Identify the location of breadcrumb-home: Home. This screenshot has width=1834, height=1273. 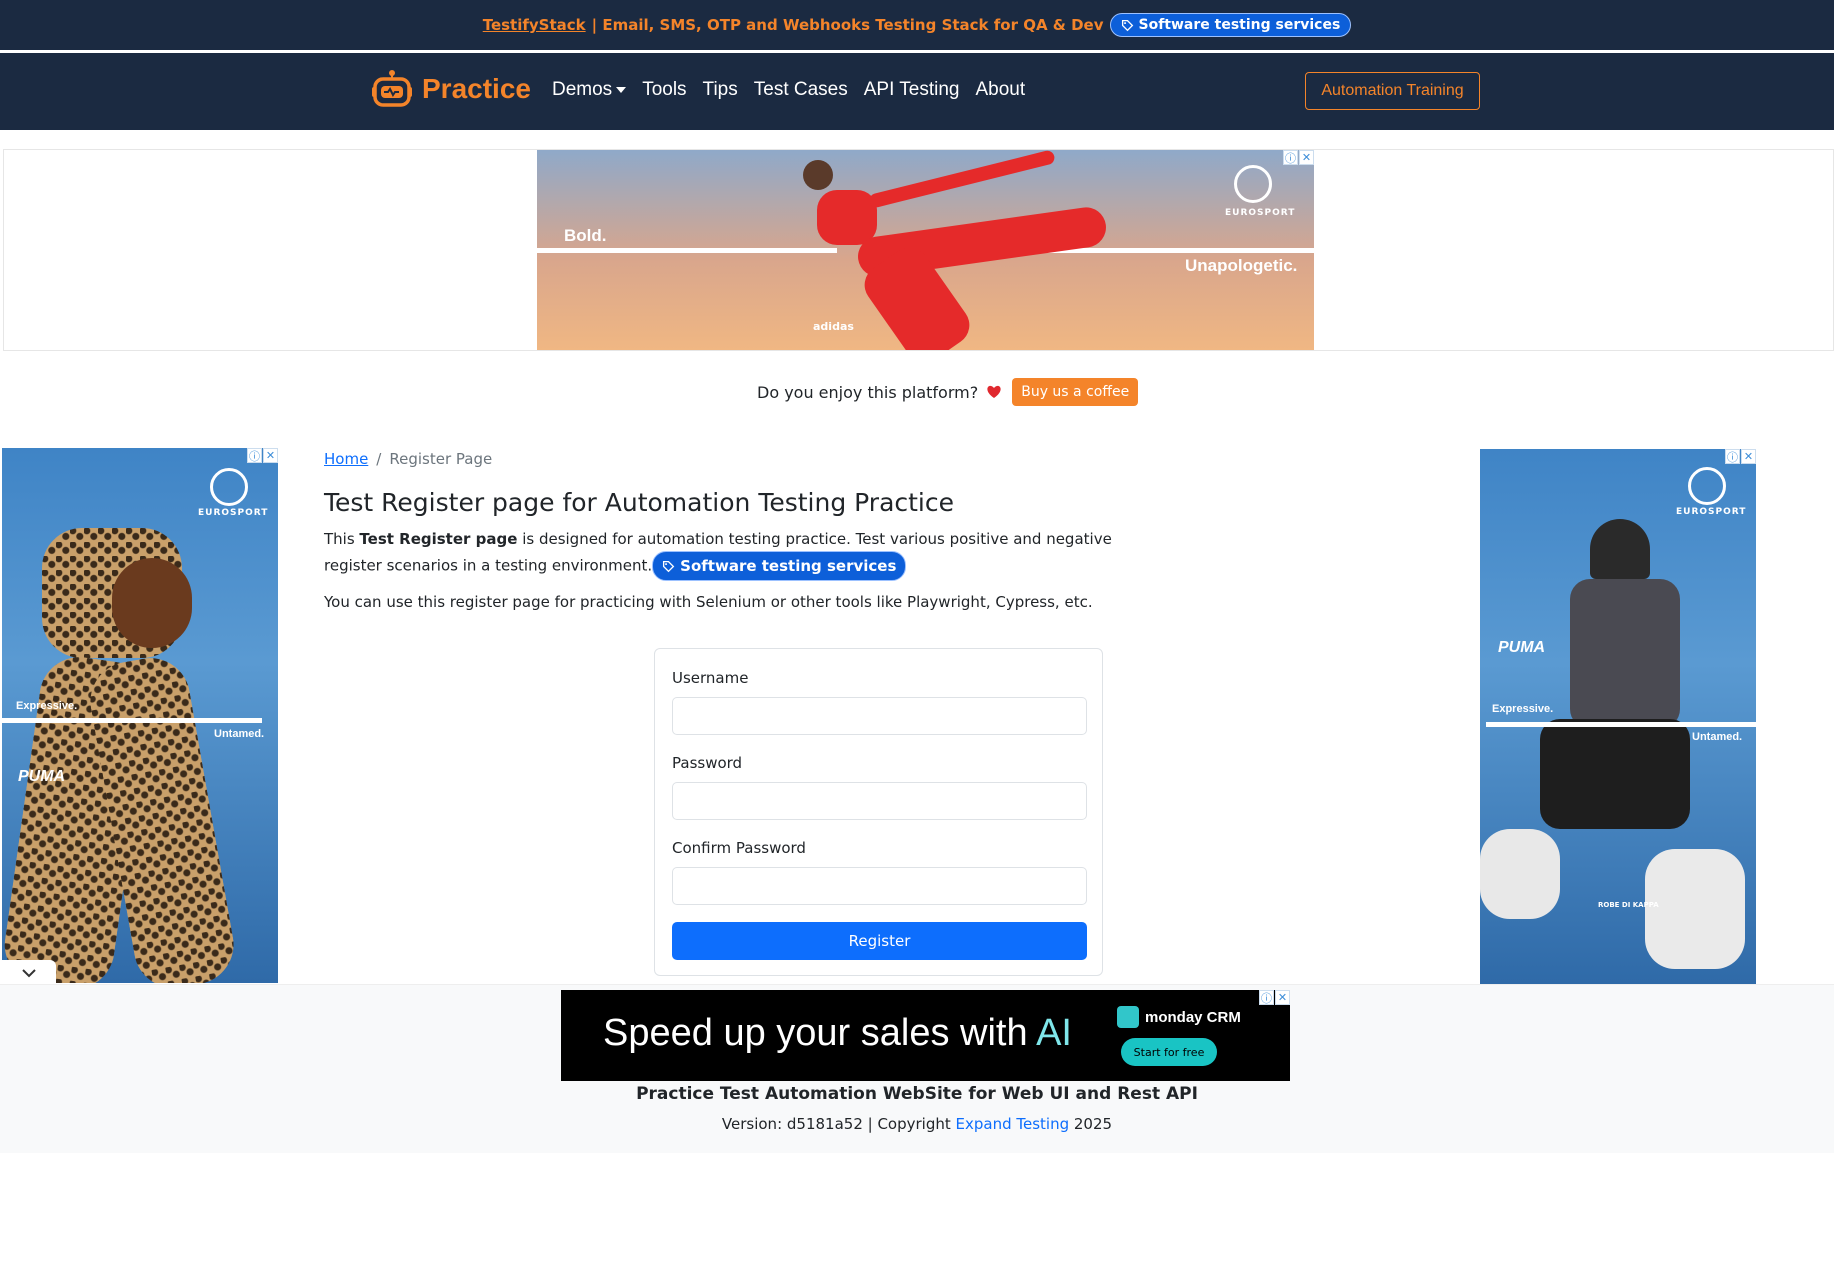
(346, 459).